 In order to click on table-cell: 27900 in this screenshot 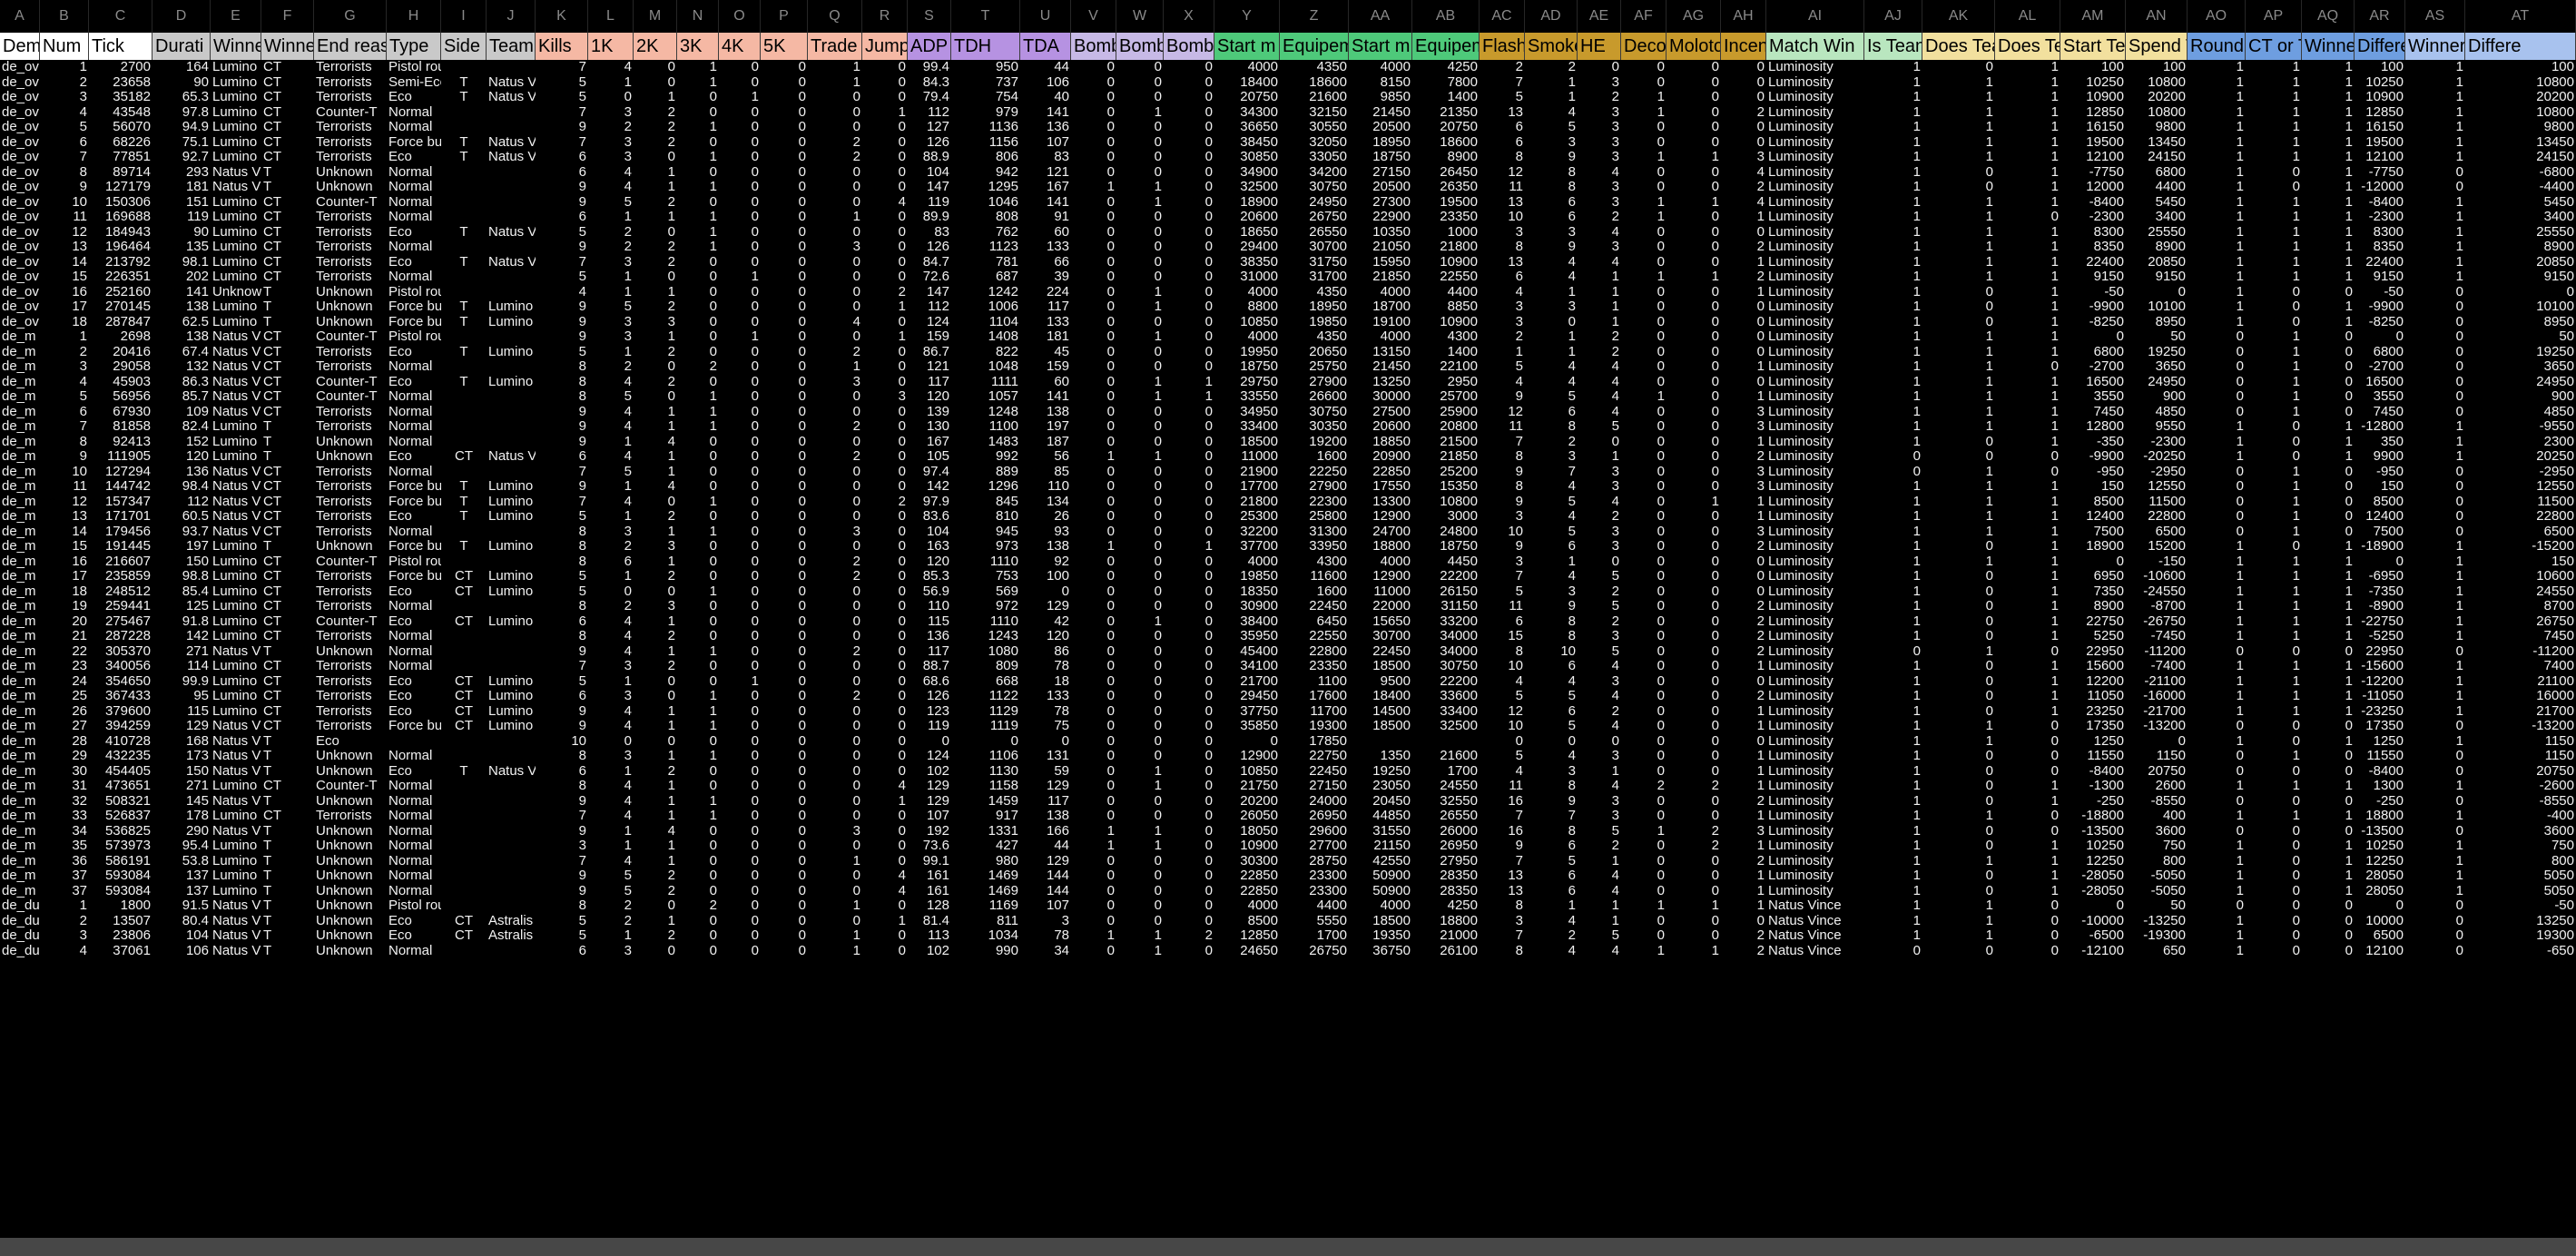, I will do `click(1314, 487)`.